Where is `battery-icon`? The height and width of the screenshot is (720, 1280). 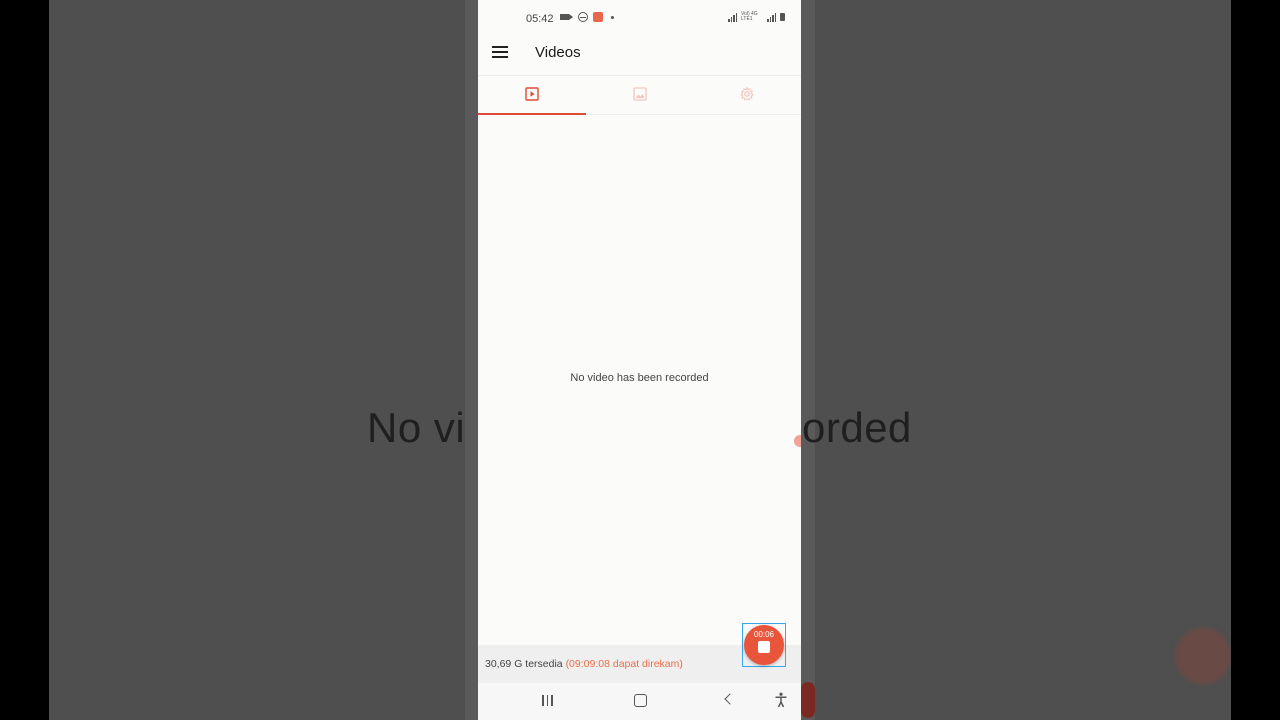 battery-icon is located at coordinates (782, 17).